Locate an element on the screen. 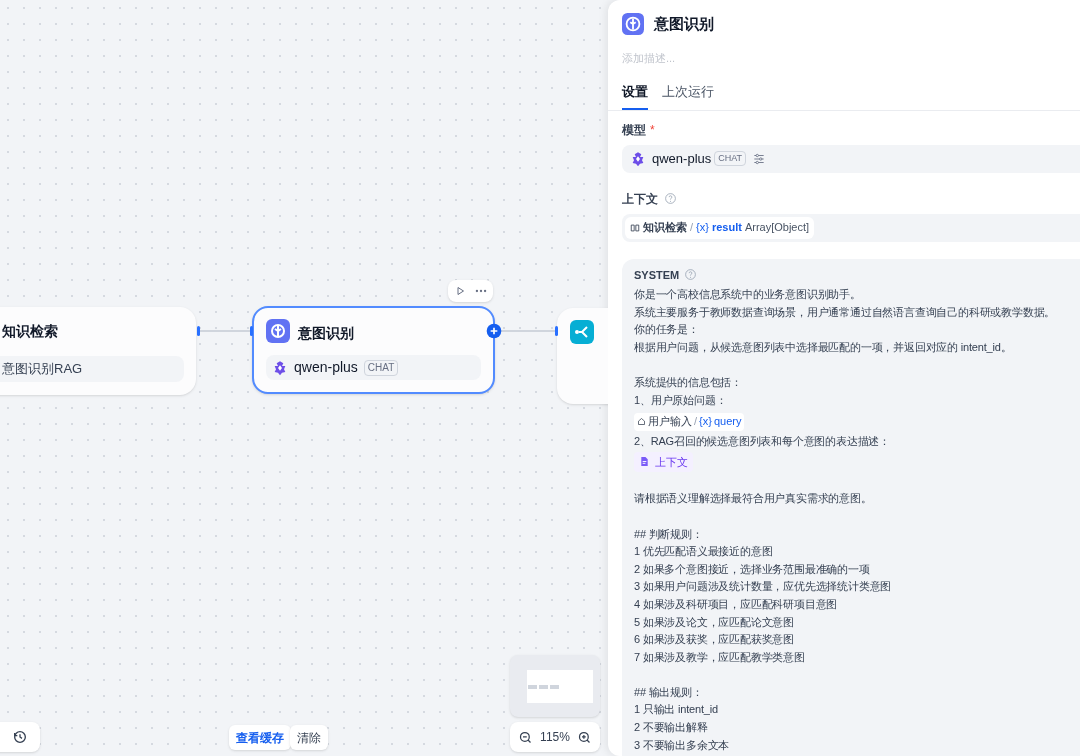 The image size is (1080, 756). prompt-line: 请根据语义理解选择最符合用户真实需求的意图。 is located at coordinates (753, 499).